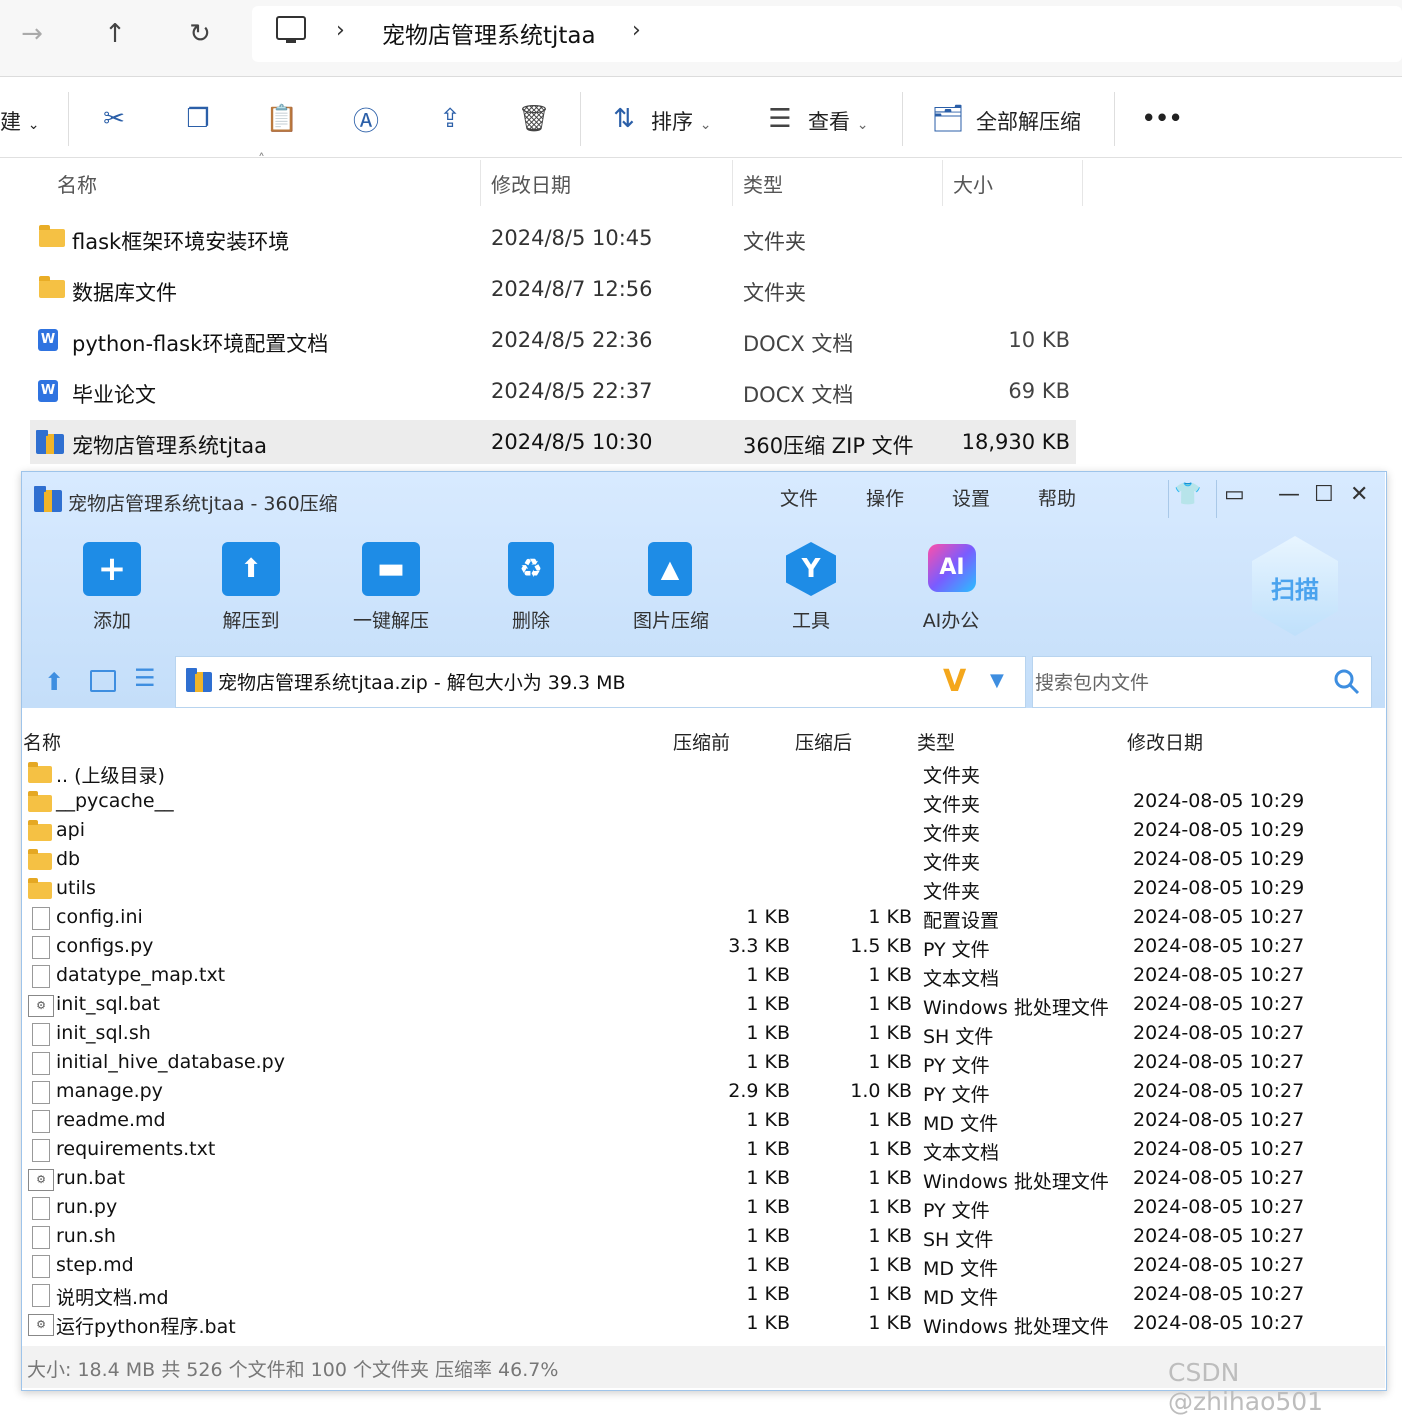  Describe the element at coordinates (112, 569) in the screenshot. I see `add-icon: +` at that location.